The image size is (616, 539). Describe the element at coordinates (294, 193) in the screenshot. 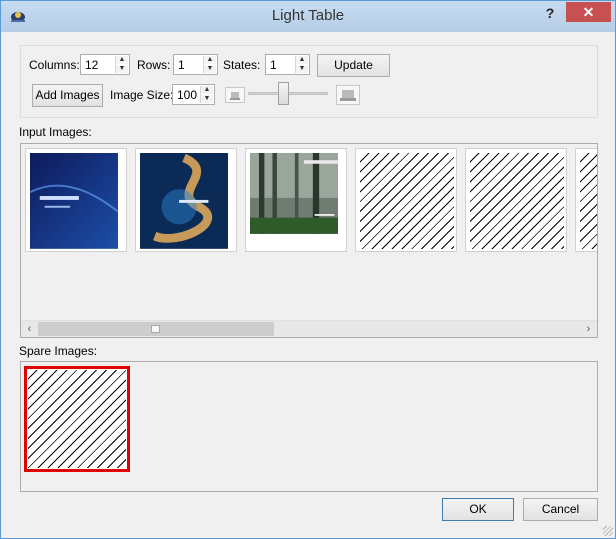

I see `forest-image-icon` at that location.